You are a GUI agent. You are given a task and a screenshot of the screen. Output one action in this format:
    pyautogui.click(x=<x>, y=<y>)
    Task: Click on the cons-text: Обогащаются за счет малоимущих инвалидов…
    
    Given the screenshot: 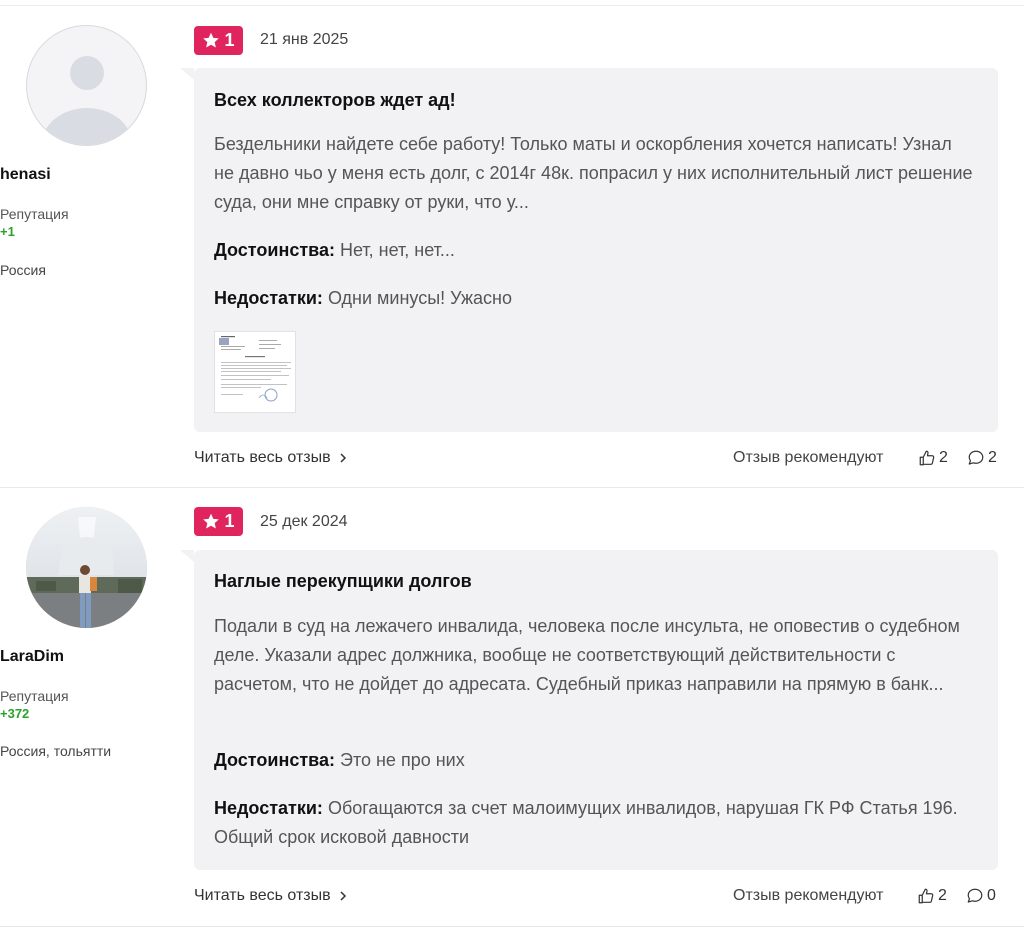 What is the action you would take?
    pyautogui.click(x=586, y=822)
    